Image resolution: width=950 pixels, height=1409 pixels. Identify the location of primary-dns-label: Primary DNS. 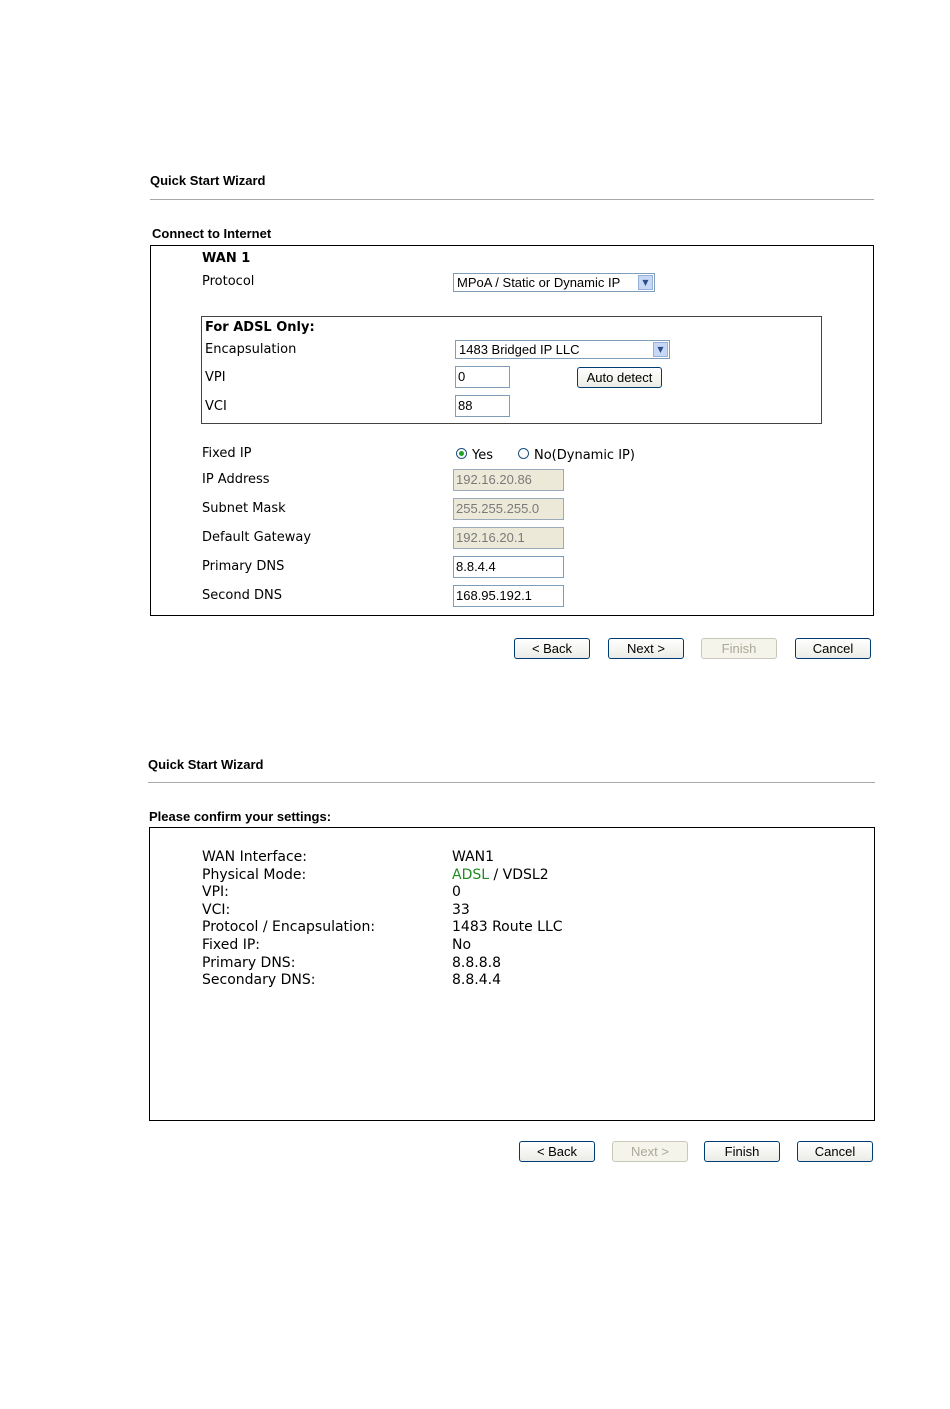
(243, 566).